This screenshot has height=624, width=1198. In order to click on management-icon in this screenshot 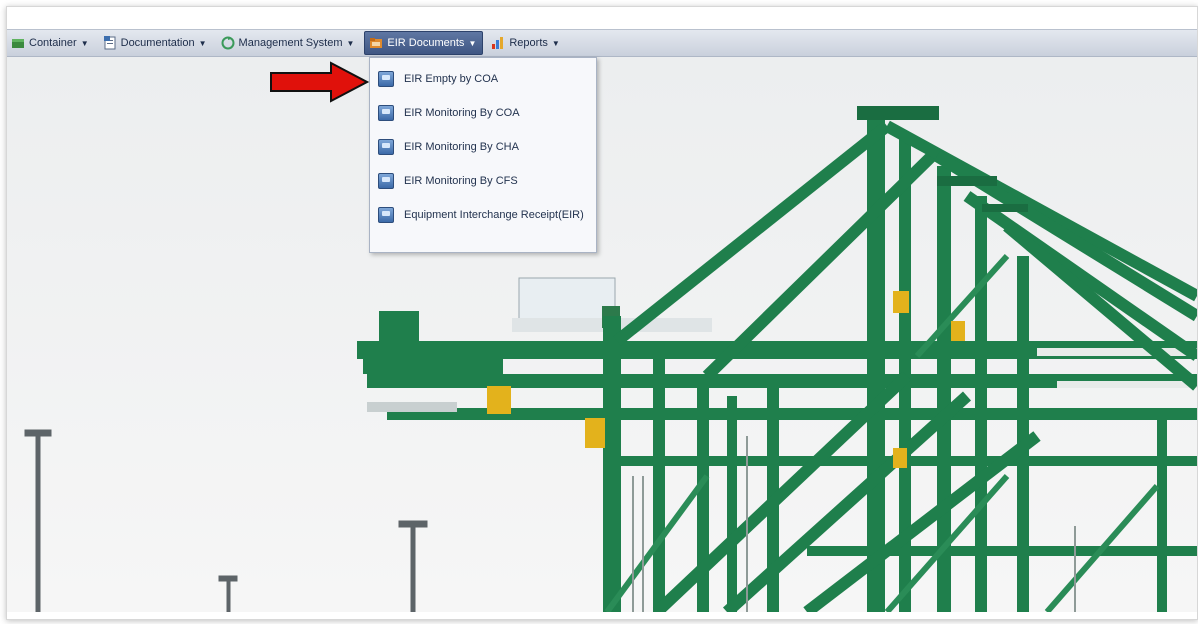, I will do `click(228, 43)`.